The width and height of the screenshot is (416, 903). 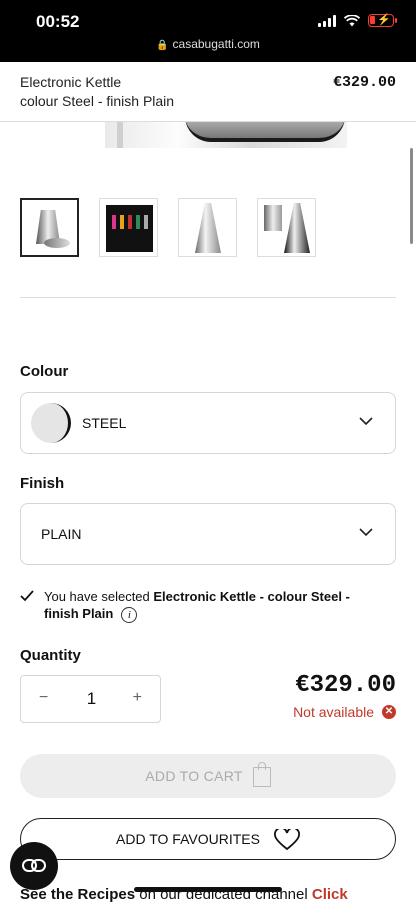 What do you see at coordinates (330, 894) in the screenshot?
I see `recipes-link: Click` at bounding box center [330, 894].